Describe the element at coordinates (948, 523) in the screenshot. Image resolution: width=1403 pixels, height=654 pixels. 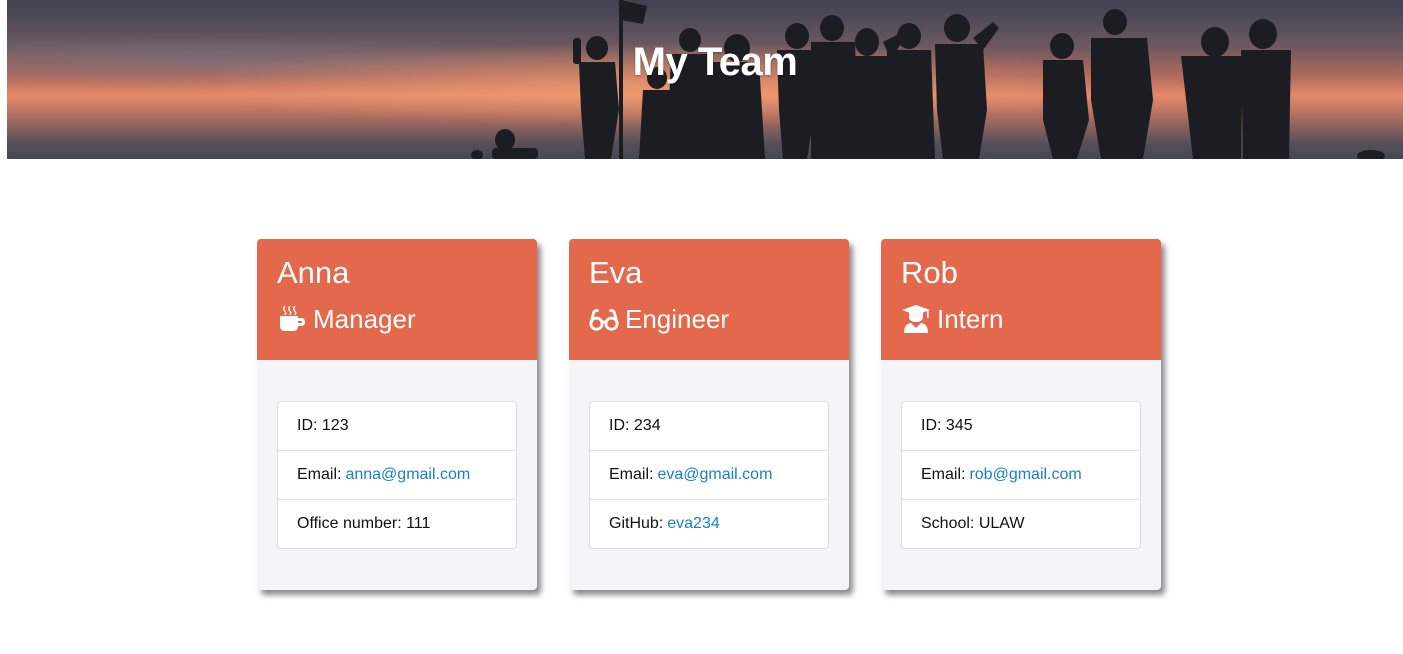
I see `school-label: School:` at that location.